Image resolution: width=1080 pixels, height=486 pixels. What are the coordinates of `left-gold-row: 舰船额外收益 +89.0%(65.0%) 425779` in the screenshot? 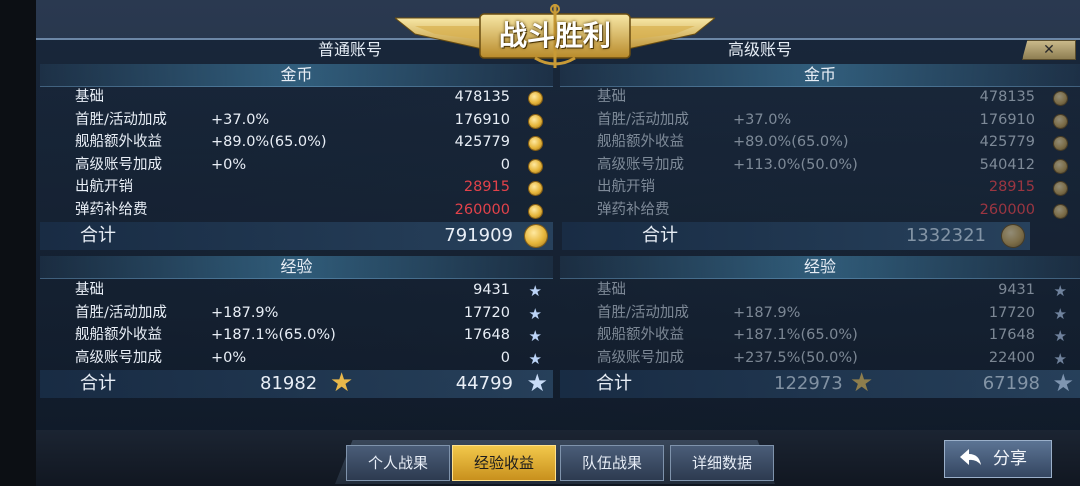 It's located at (312, 142).